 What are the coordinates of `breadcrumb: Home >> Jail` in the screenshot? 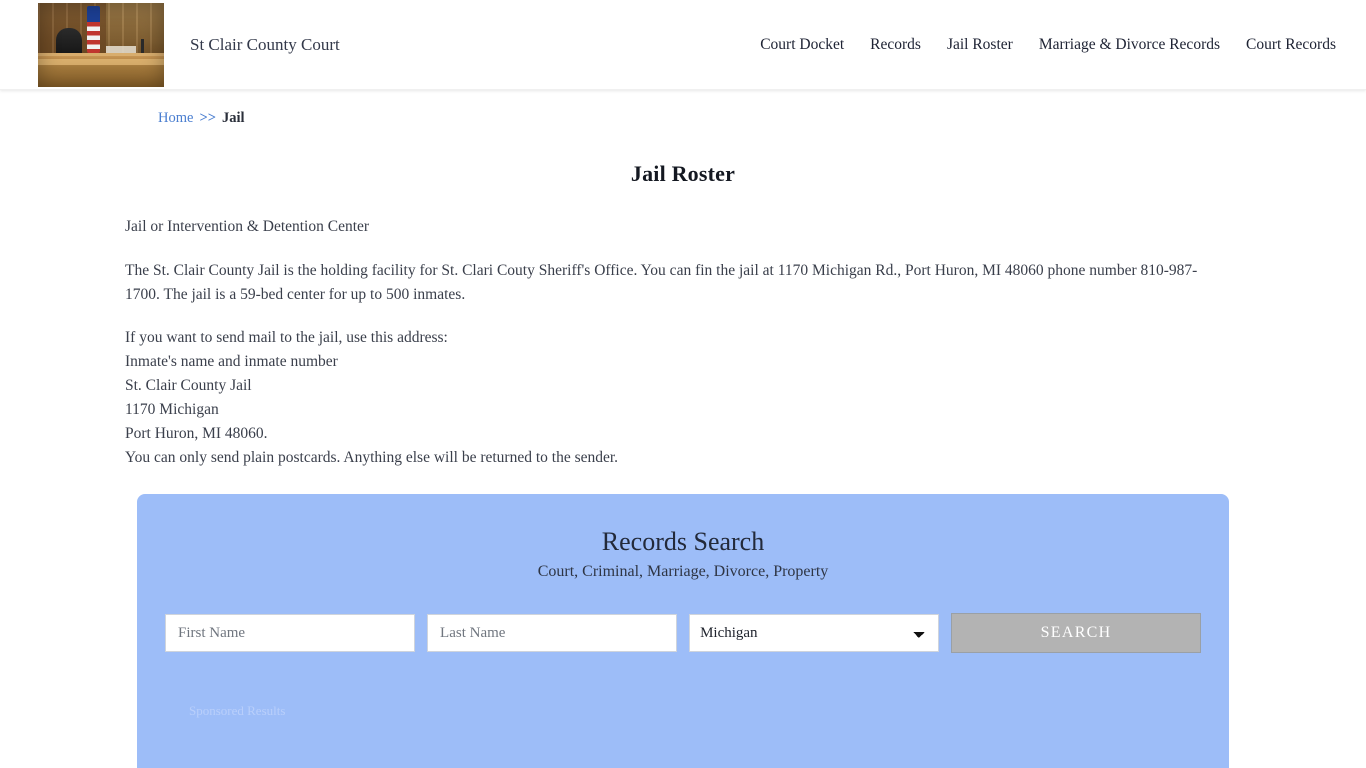 It's located at (762, 118).